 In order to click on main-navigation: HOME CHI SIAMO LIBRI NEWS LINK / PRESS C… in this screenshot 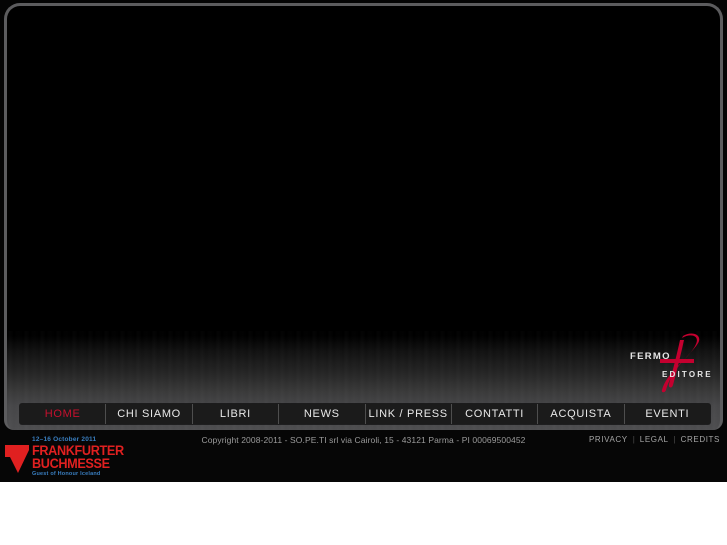, I will do `click(365, 414)`.